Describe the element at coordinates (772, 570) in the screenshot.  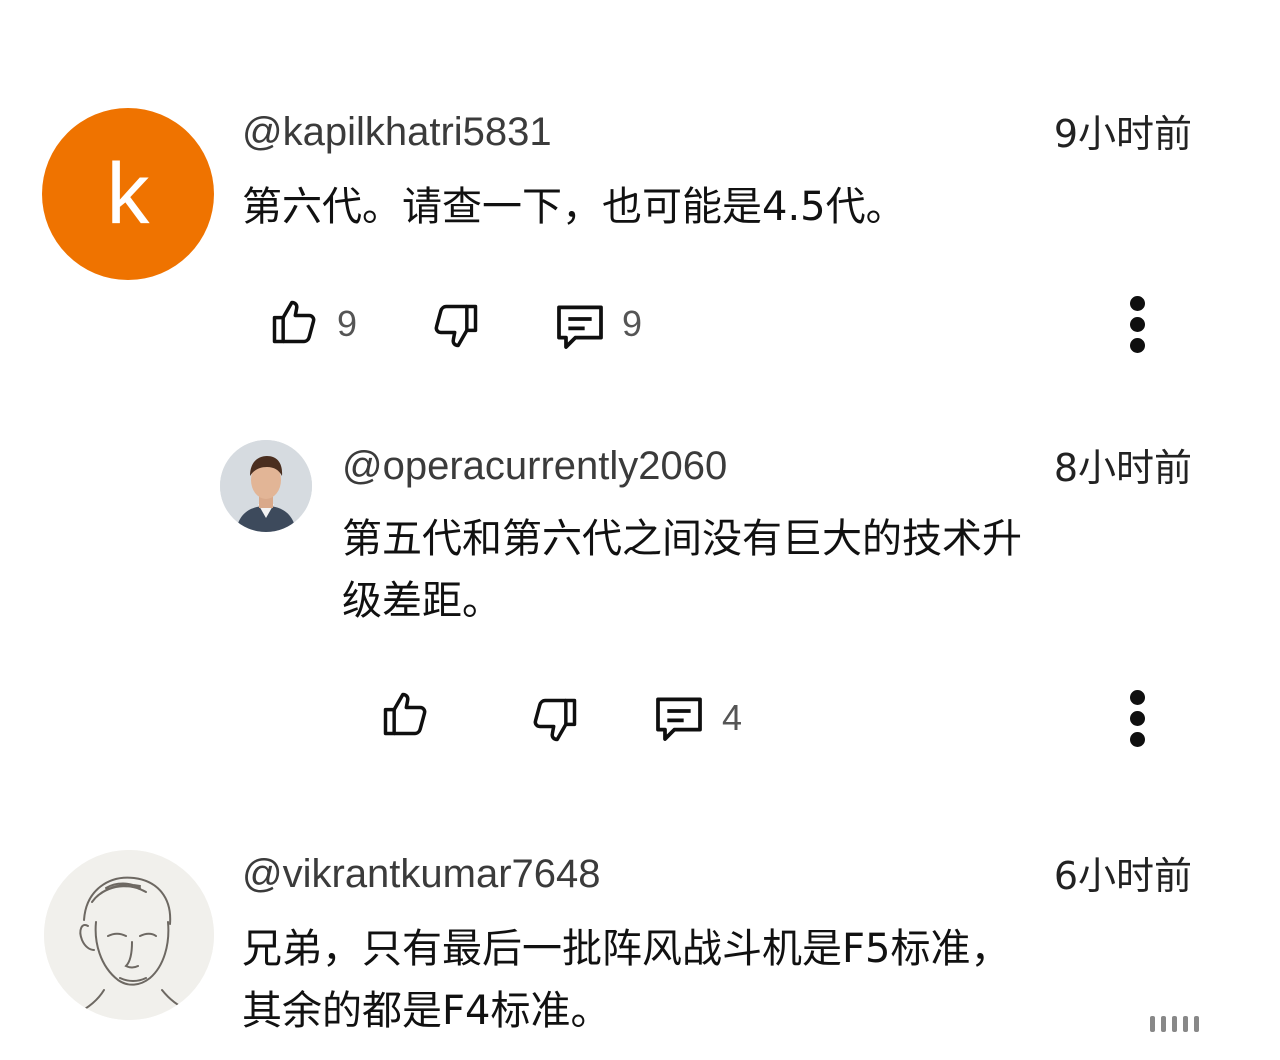
I see `comment-text: 第五代和第六代之间没有巨大的技术升 级差距。` at that location.